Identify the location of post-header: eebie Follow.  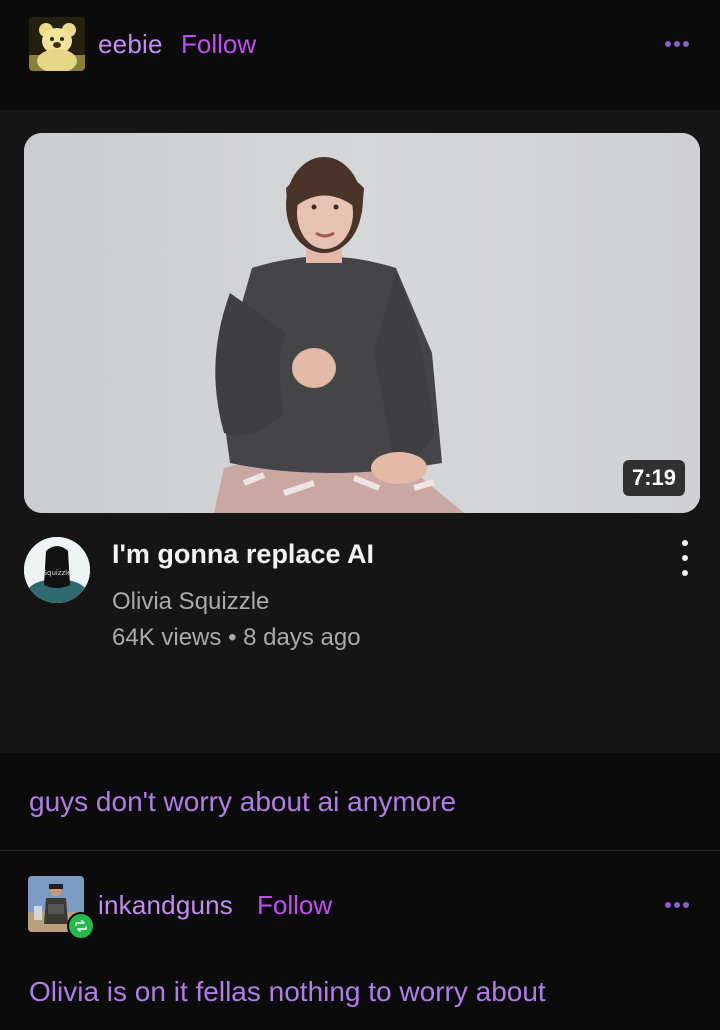
(360, 55).